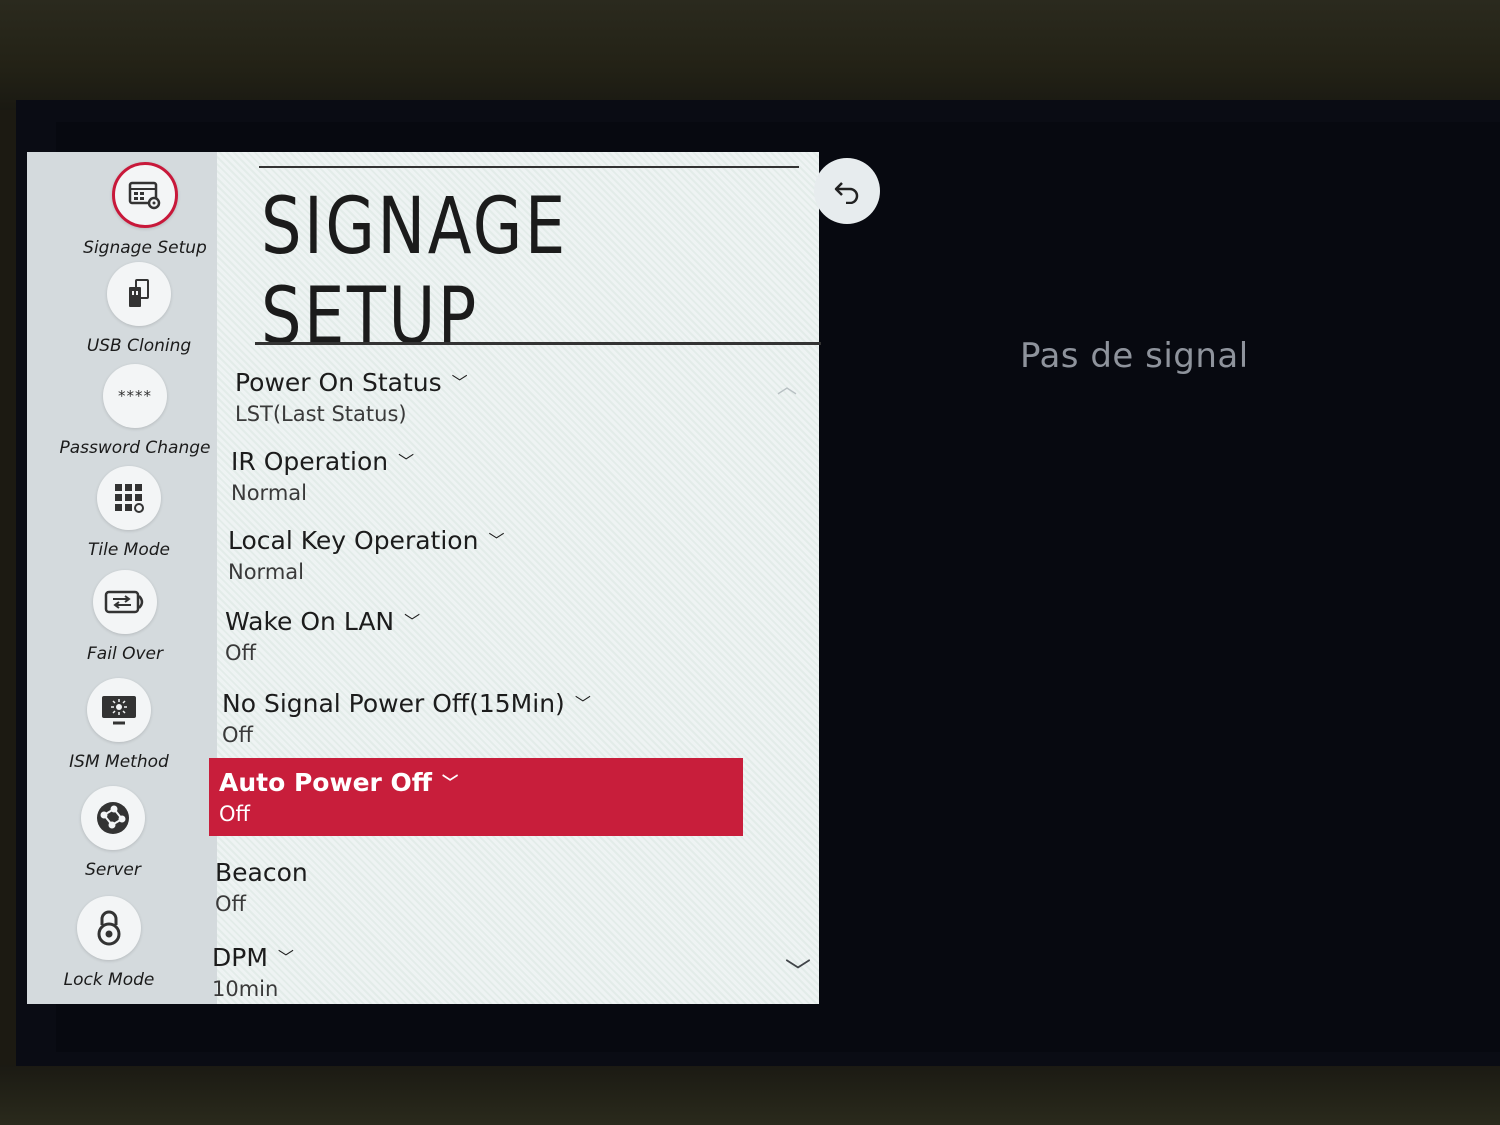  I want to click on sidebar-item-usb-cloning: USB Cloning, so click(139, 309).